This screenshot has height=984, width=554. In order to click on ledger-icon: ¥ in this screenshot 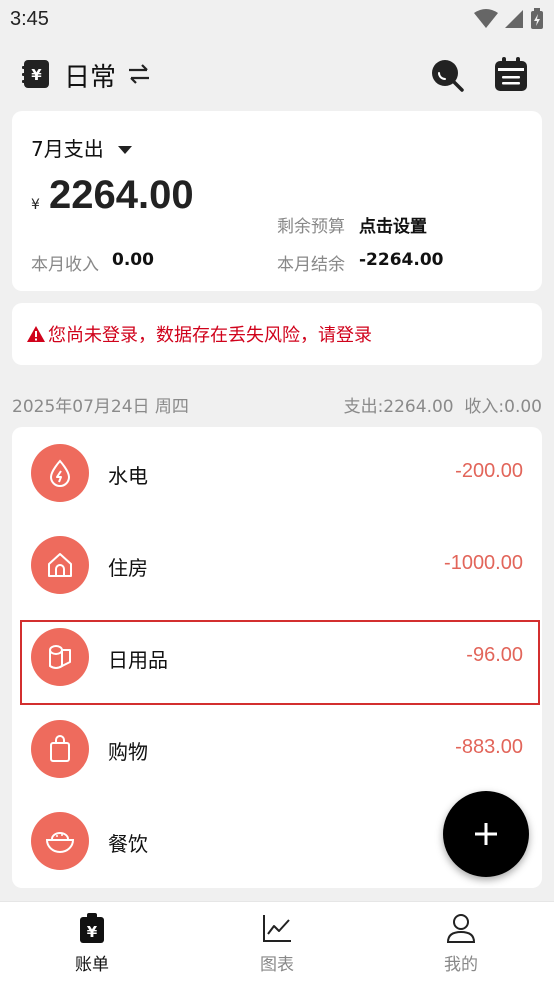, I will do `click(36, 74)`.